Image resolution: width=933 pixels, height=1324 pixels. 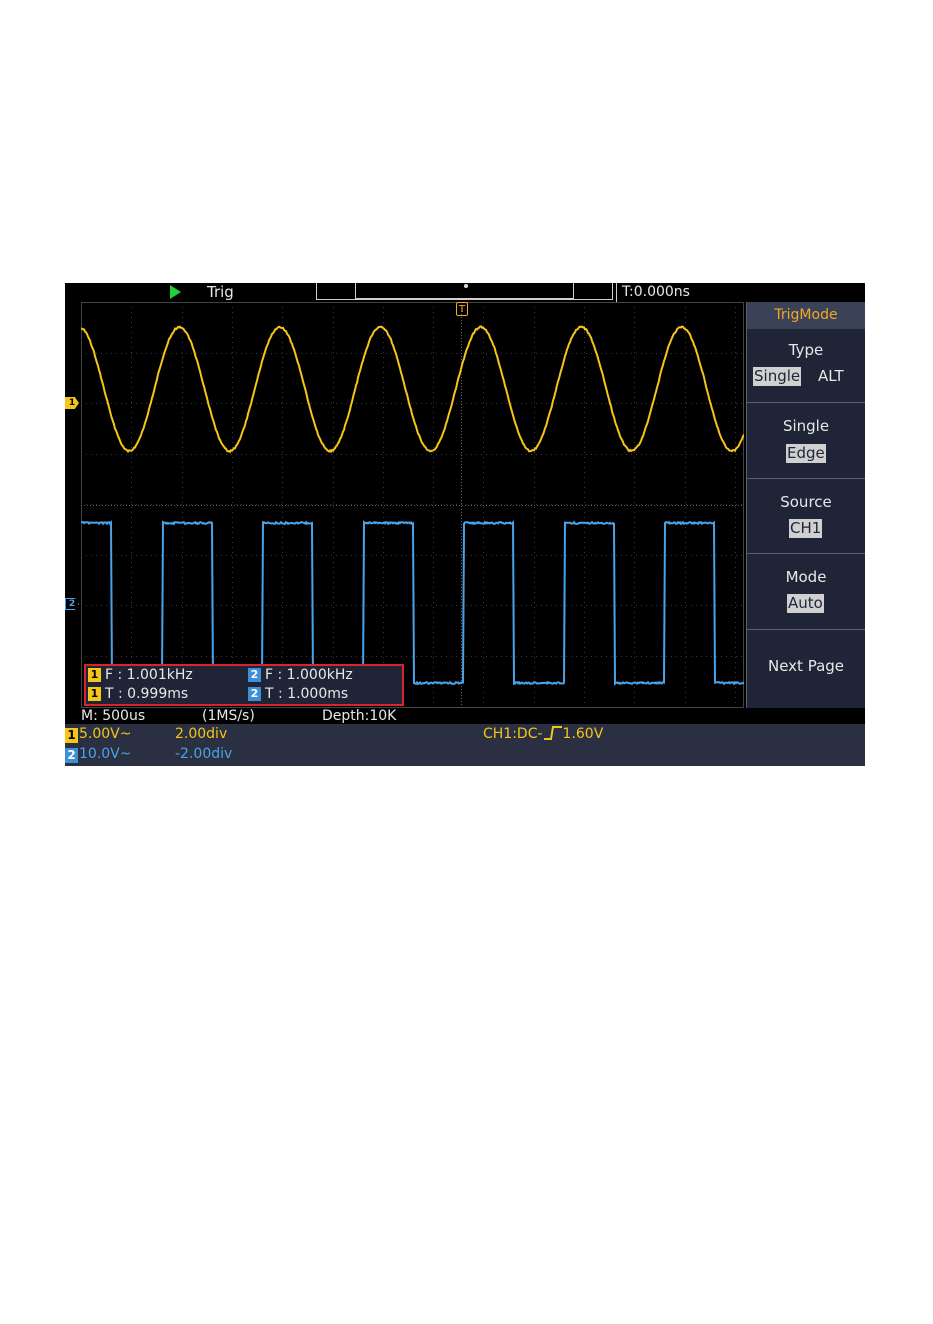 I want to click on ch2-frequency-measurement: 2 F : 1.000kHz, so click(x=300, y=675).